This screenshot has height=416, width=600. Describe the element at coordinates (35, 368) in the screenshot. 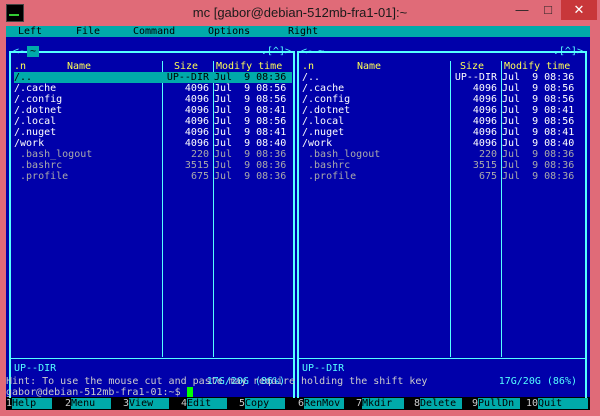

I see `left-panel-status: UP--DIR` at that location.